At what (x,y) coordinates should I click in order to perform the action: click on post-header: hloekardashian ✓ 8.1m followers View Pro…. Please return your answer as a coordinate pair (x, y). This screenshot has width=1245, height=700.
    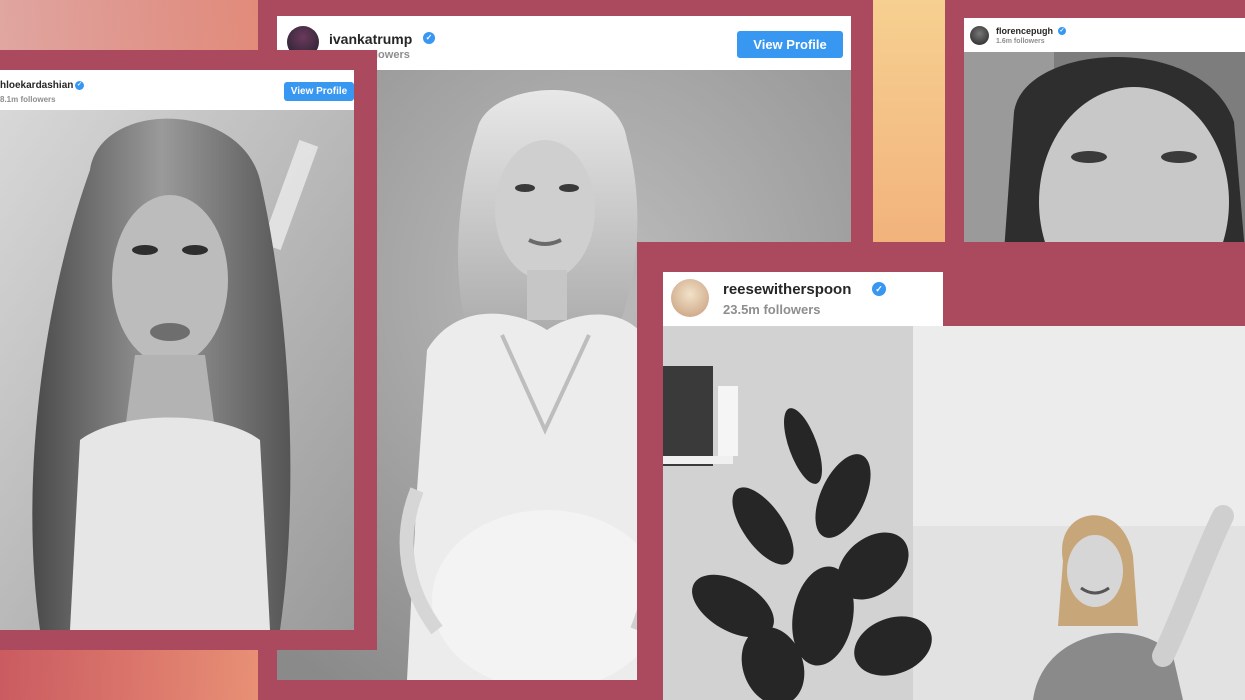
    Looking at the image, I should click on (177, 90).